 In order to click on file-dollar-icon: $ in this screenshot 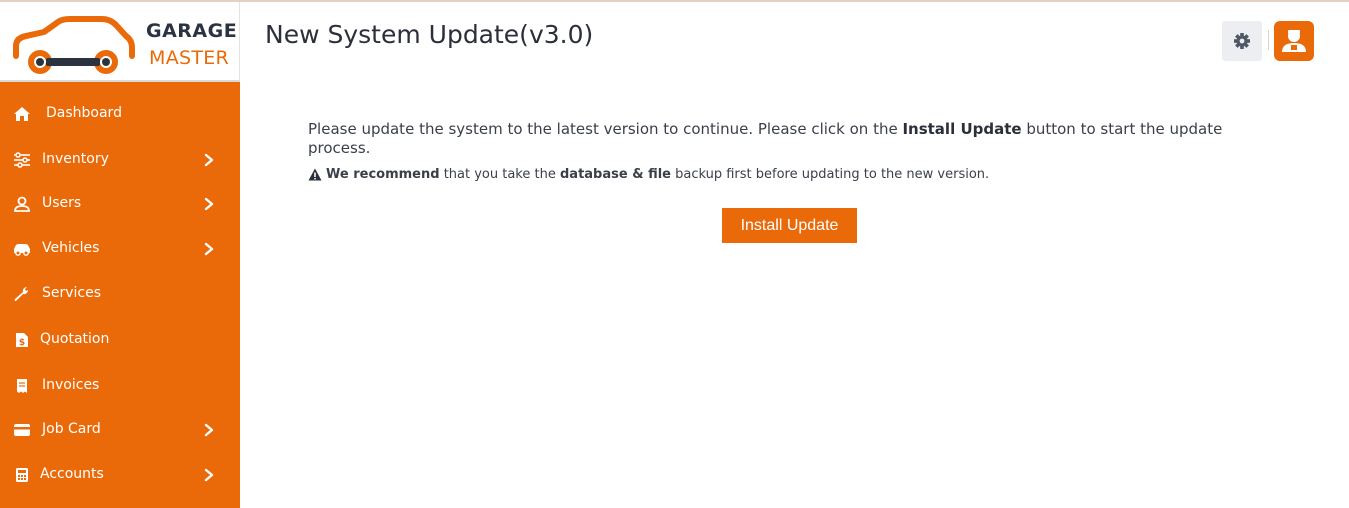, I will do `click(22, 340)`.